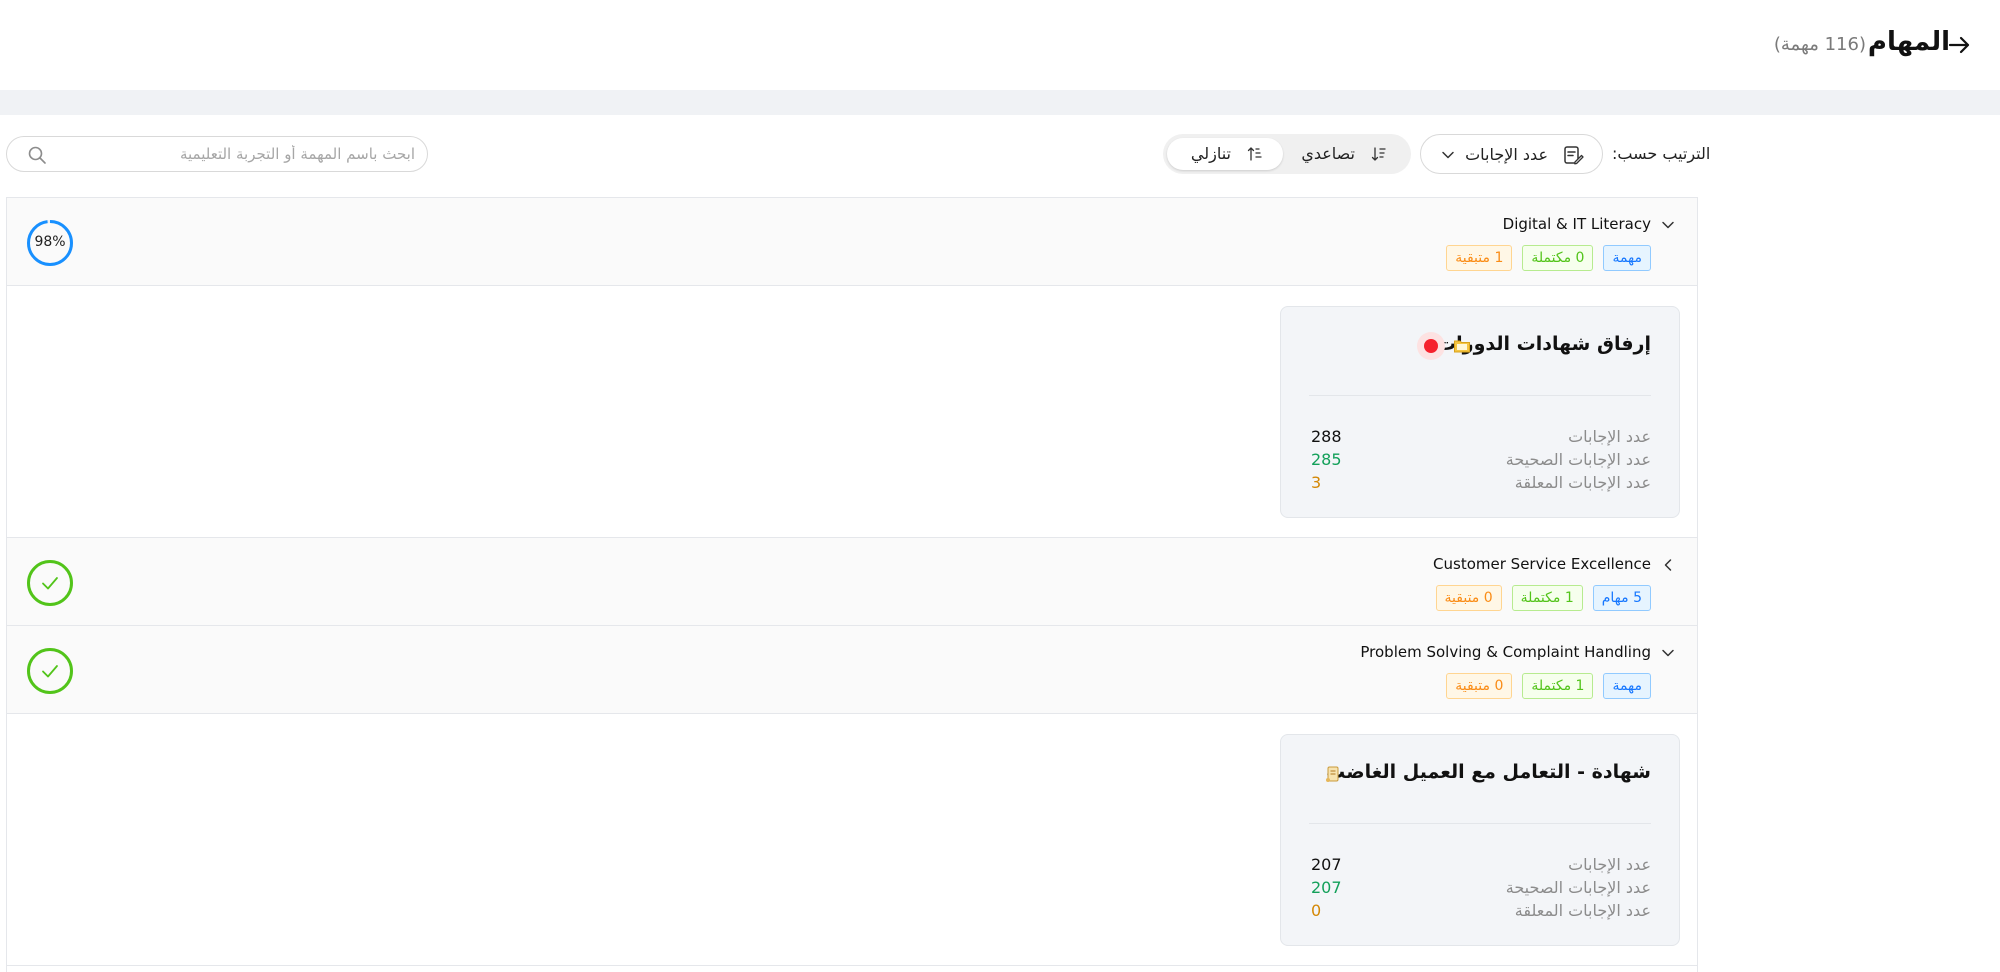 Image resolution: width=2000 pixels, height=972 pixels. Describe the element at coordinates (1254, 154) in the screenshot. I see `sort-descending-icon` at that location.